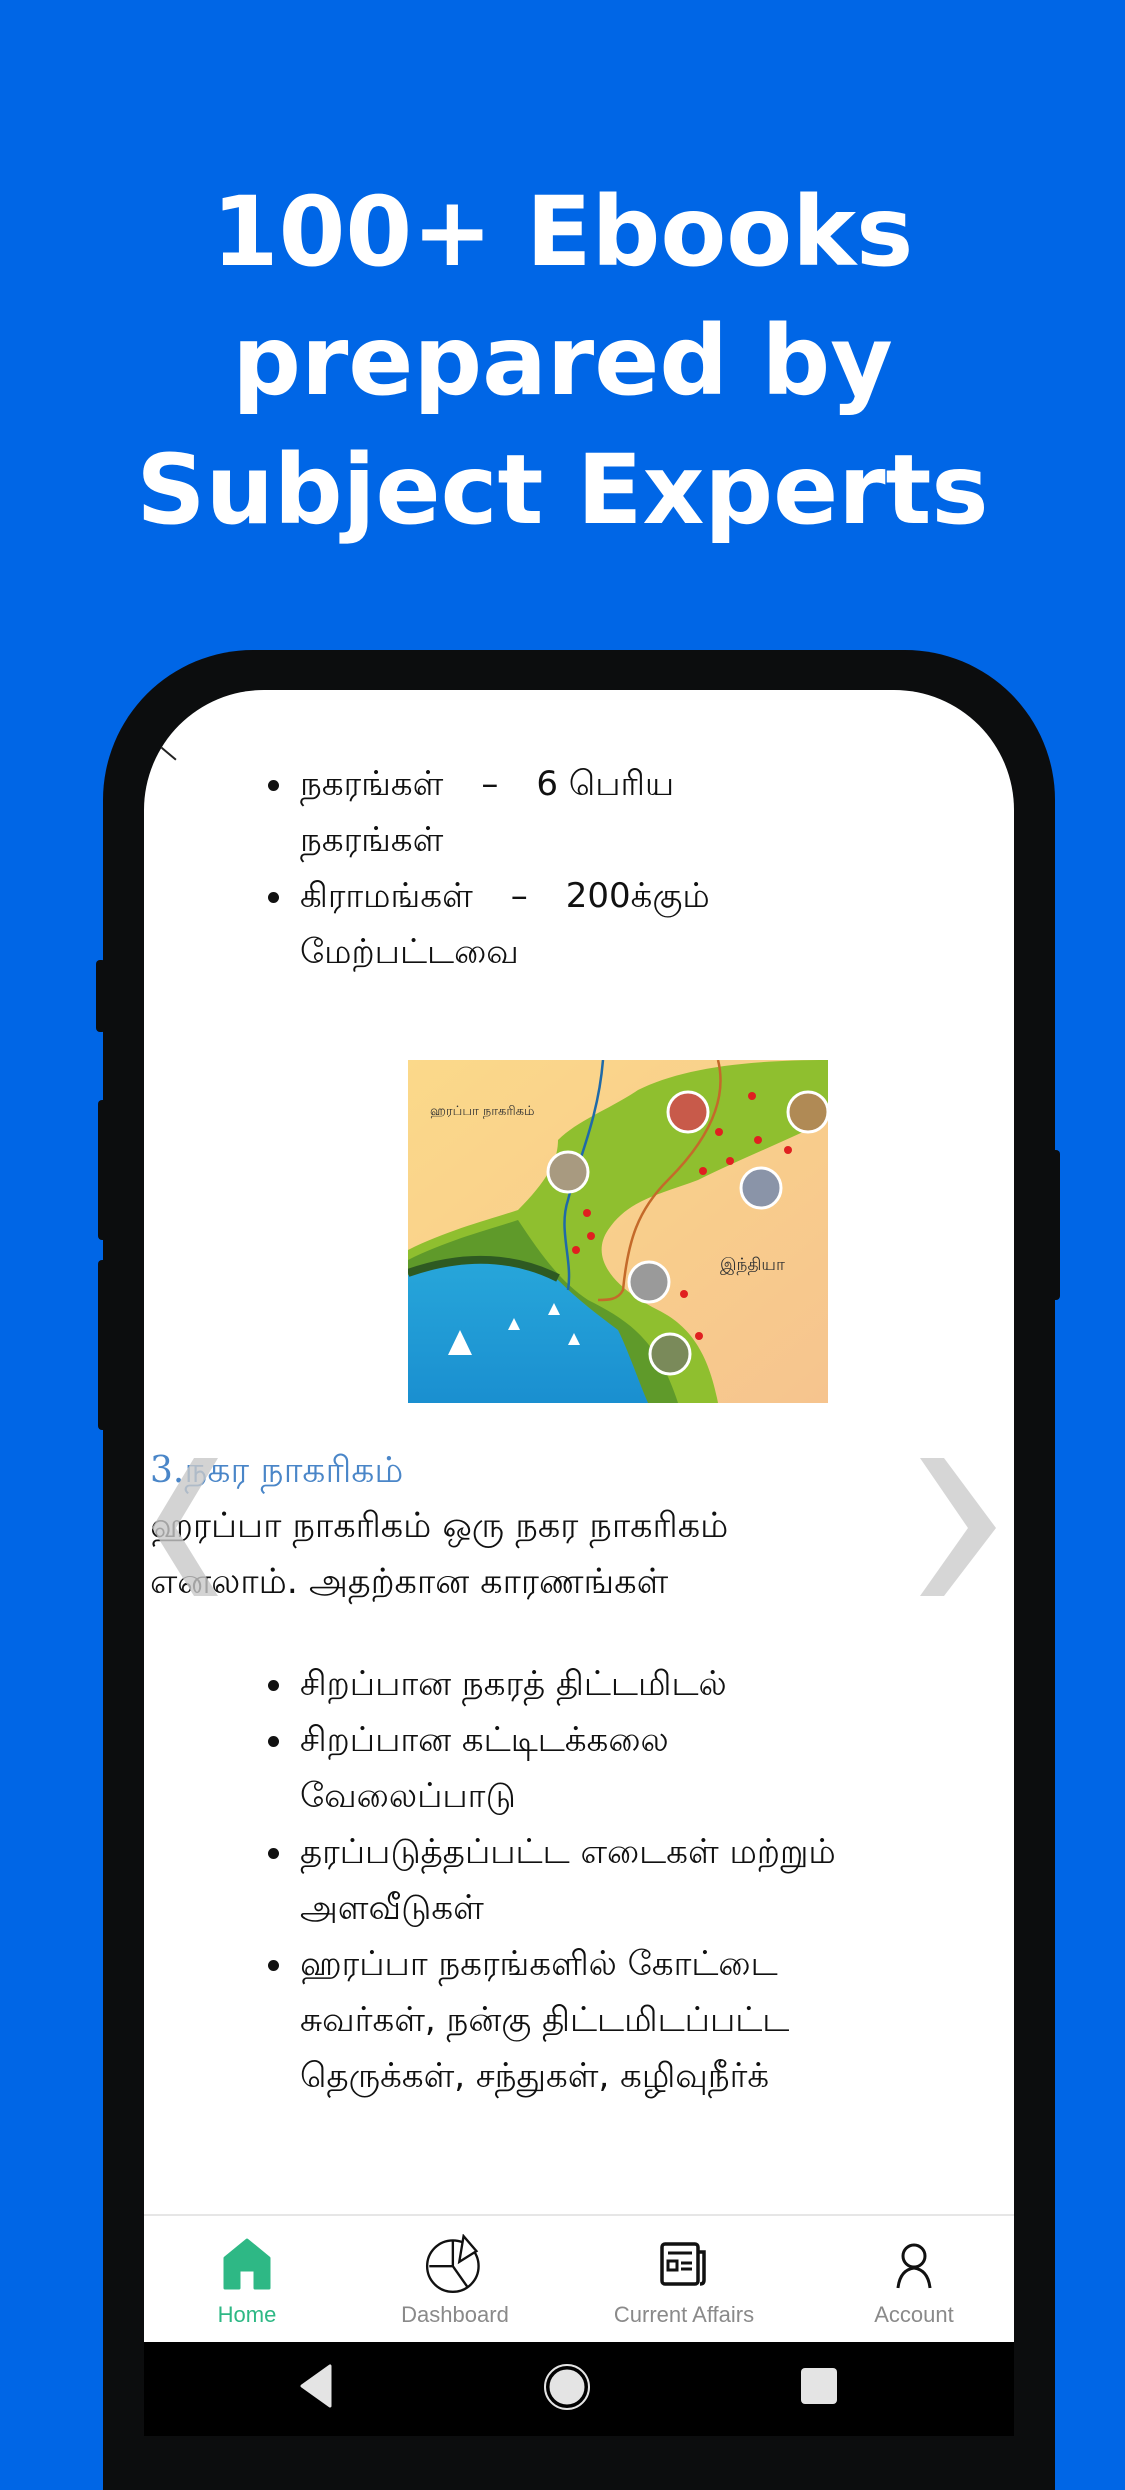  Describe the element at coordinates (562, 232) in the screenshot. I see `headline-line: 100+ Ebooks` at that location.